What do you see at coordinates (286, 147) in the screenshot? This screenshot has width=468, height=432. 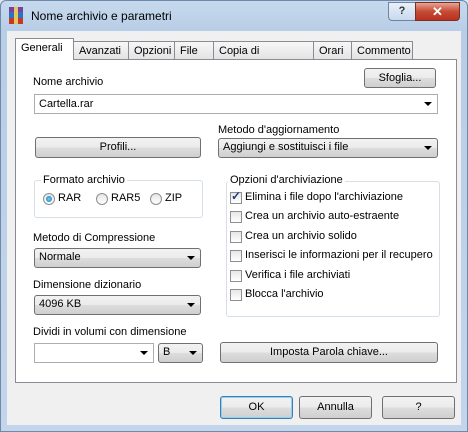 I see `update-method-value: Aggiungi e sostituisci i file` at bounding box center [286, 147].